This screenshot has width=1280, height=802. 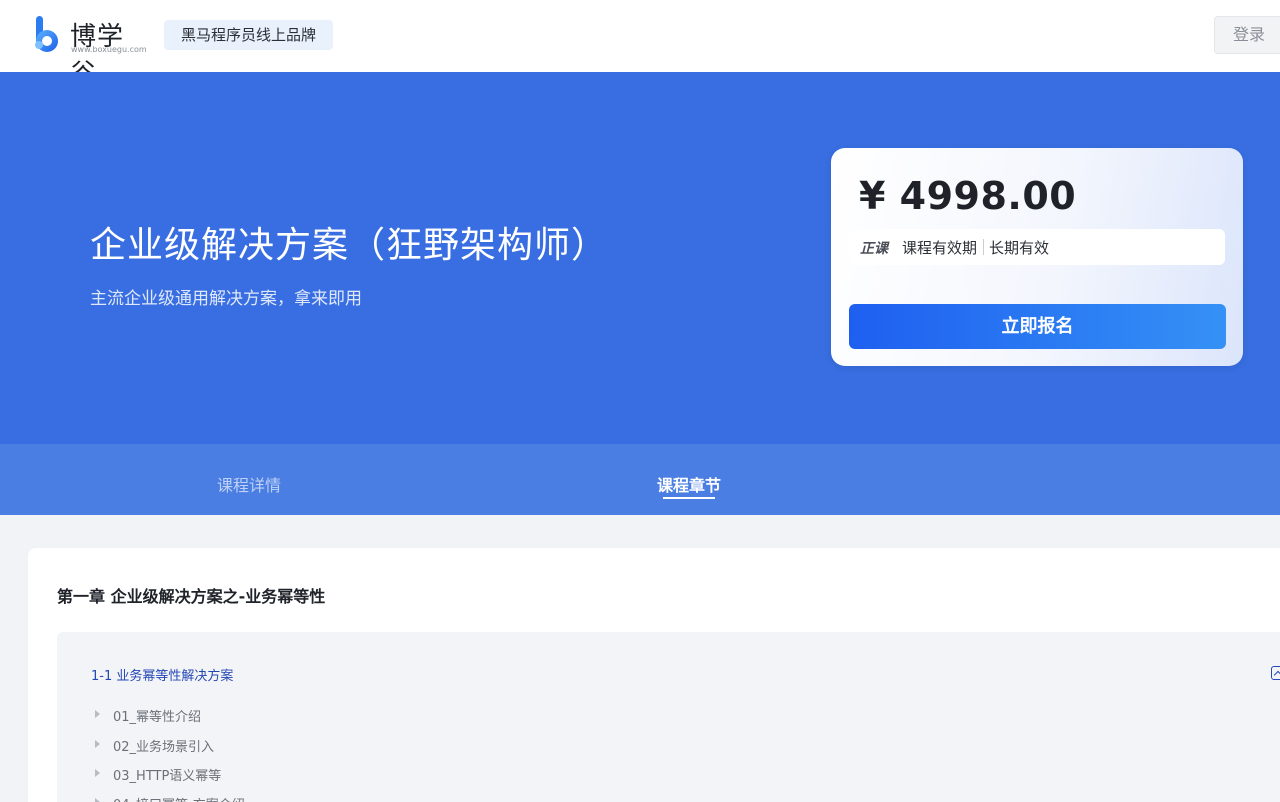 What do you see at coordinates (689, 498) in the screenshot?
I see `active-tab-indicator` at bounding box center [689, 498].